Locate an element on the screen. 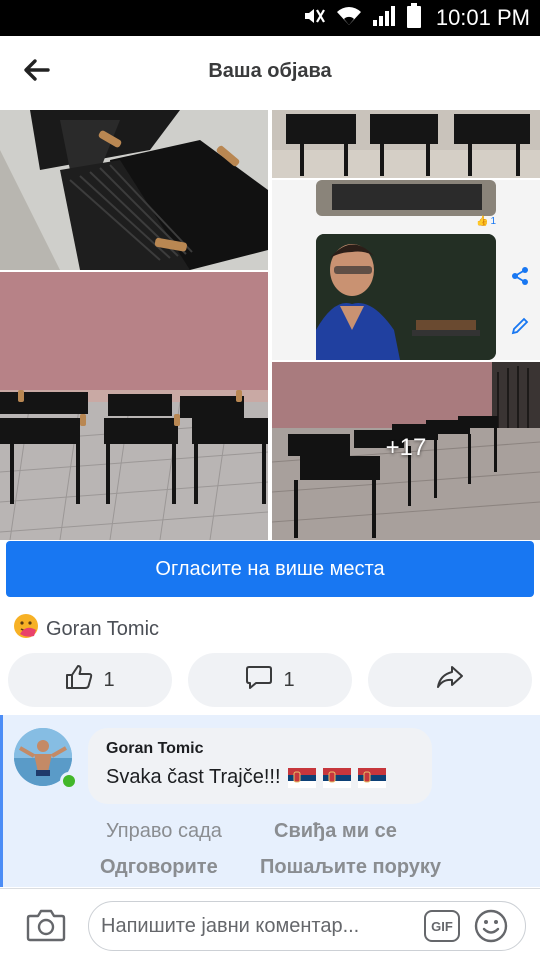 The height and width of the screenshot is (960, 540). status-bar: 10:01 PM is located at coordinates (270, 18).